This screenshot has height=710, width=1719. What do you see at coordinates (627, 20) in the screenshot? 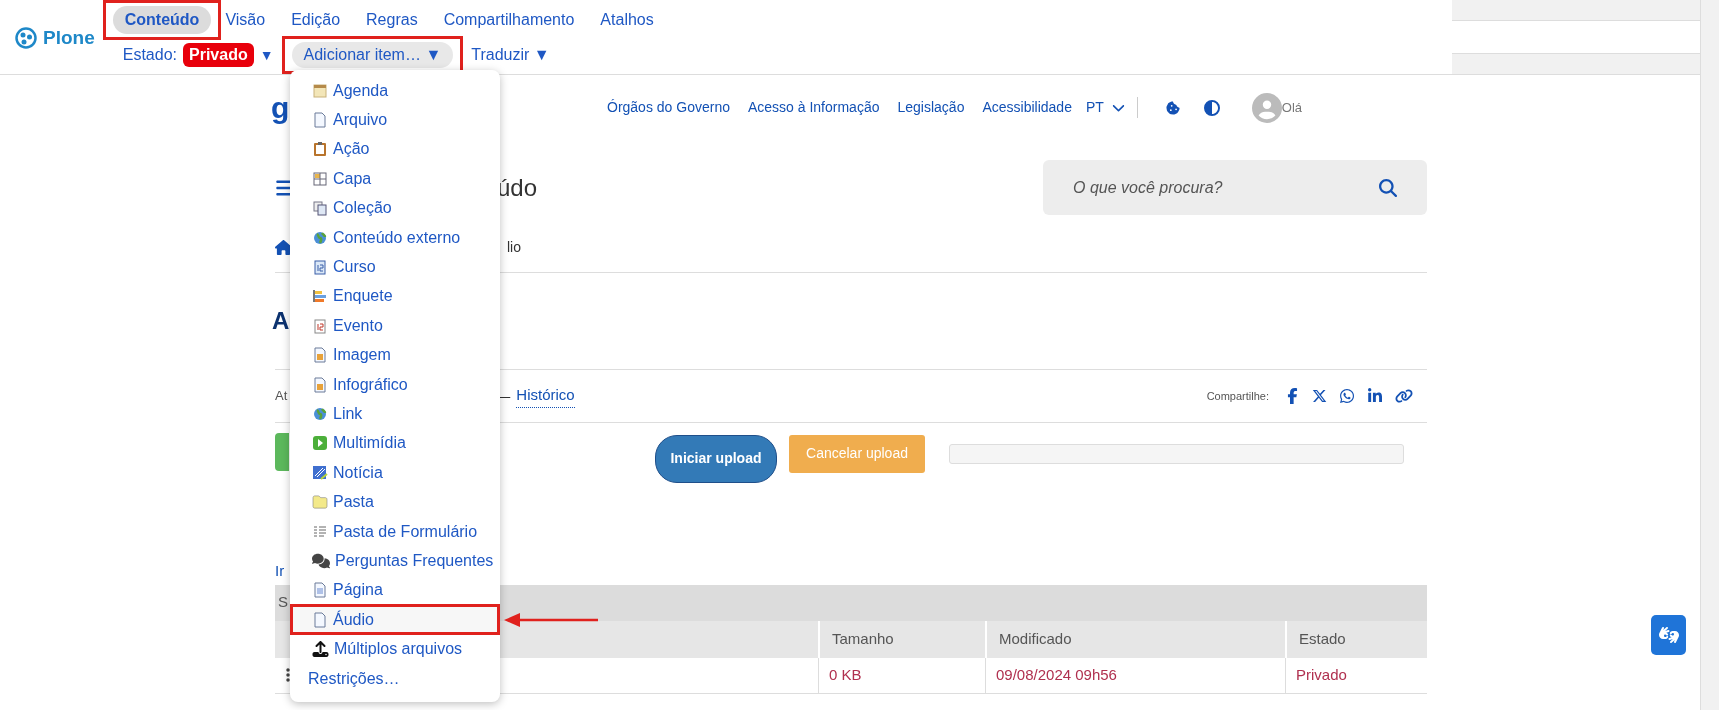
I see `toolbar-tab: Atalhos` at bounding box center [627, 20].